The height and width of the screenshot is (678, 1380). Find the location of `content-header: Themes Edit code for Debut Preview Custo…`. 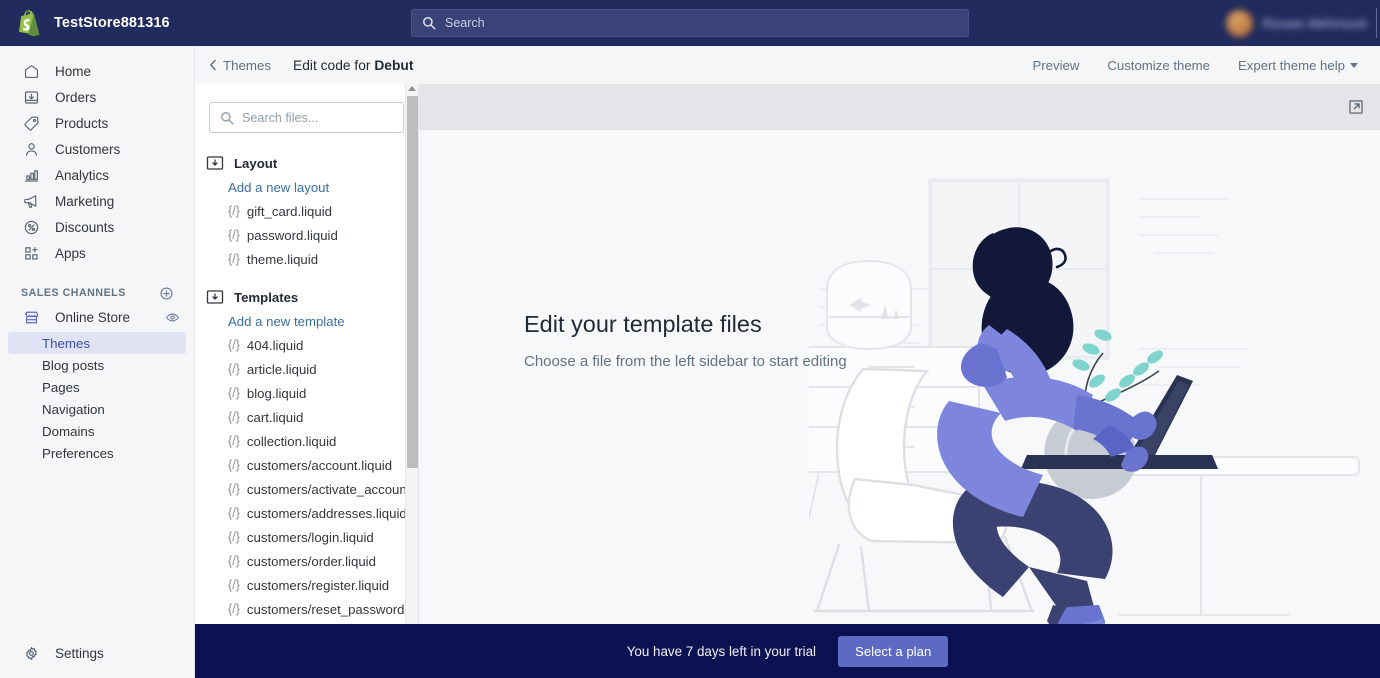

content-header: Themes Edit code for Debut Preview Custo… is located at coordinates (787, 65).